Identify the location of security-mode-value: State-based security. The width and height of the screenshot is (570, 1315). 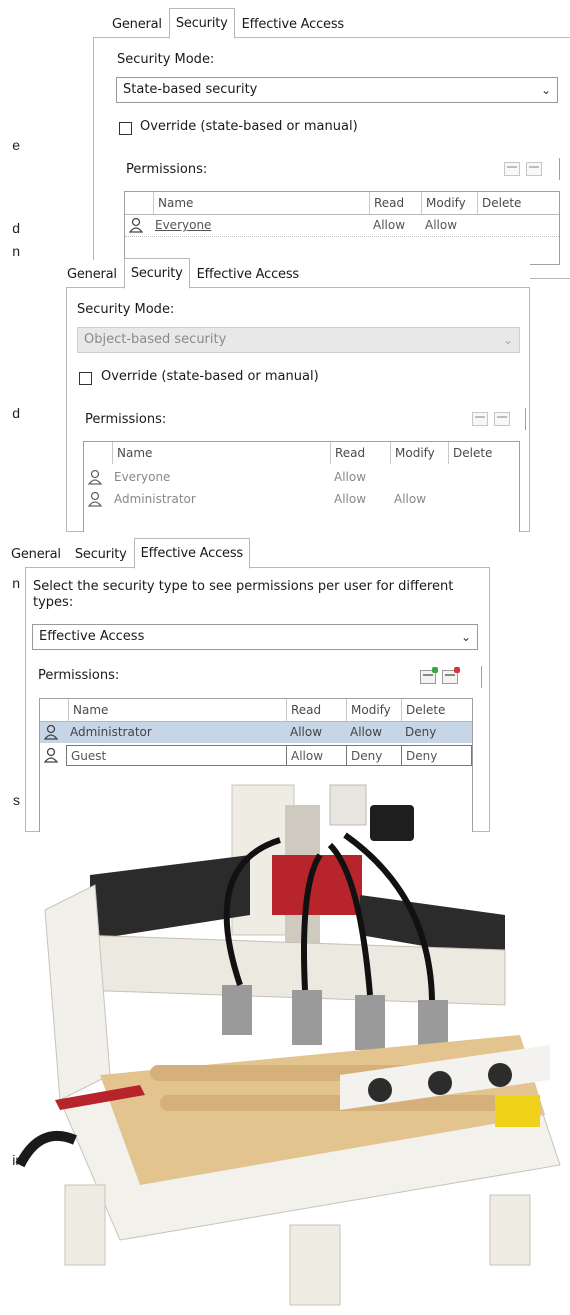
(190, 89).